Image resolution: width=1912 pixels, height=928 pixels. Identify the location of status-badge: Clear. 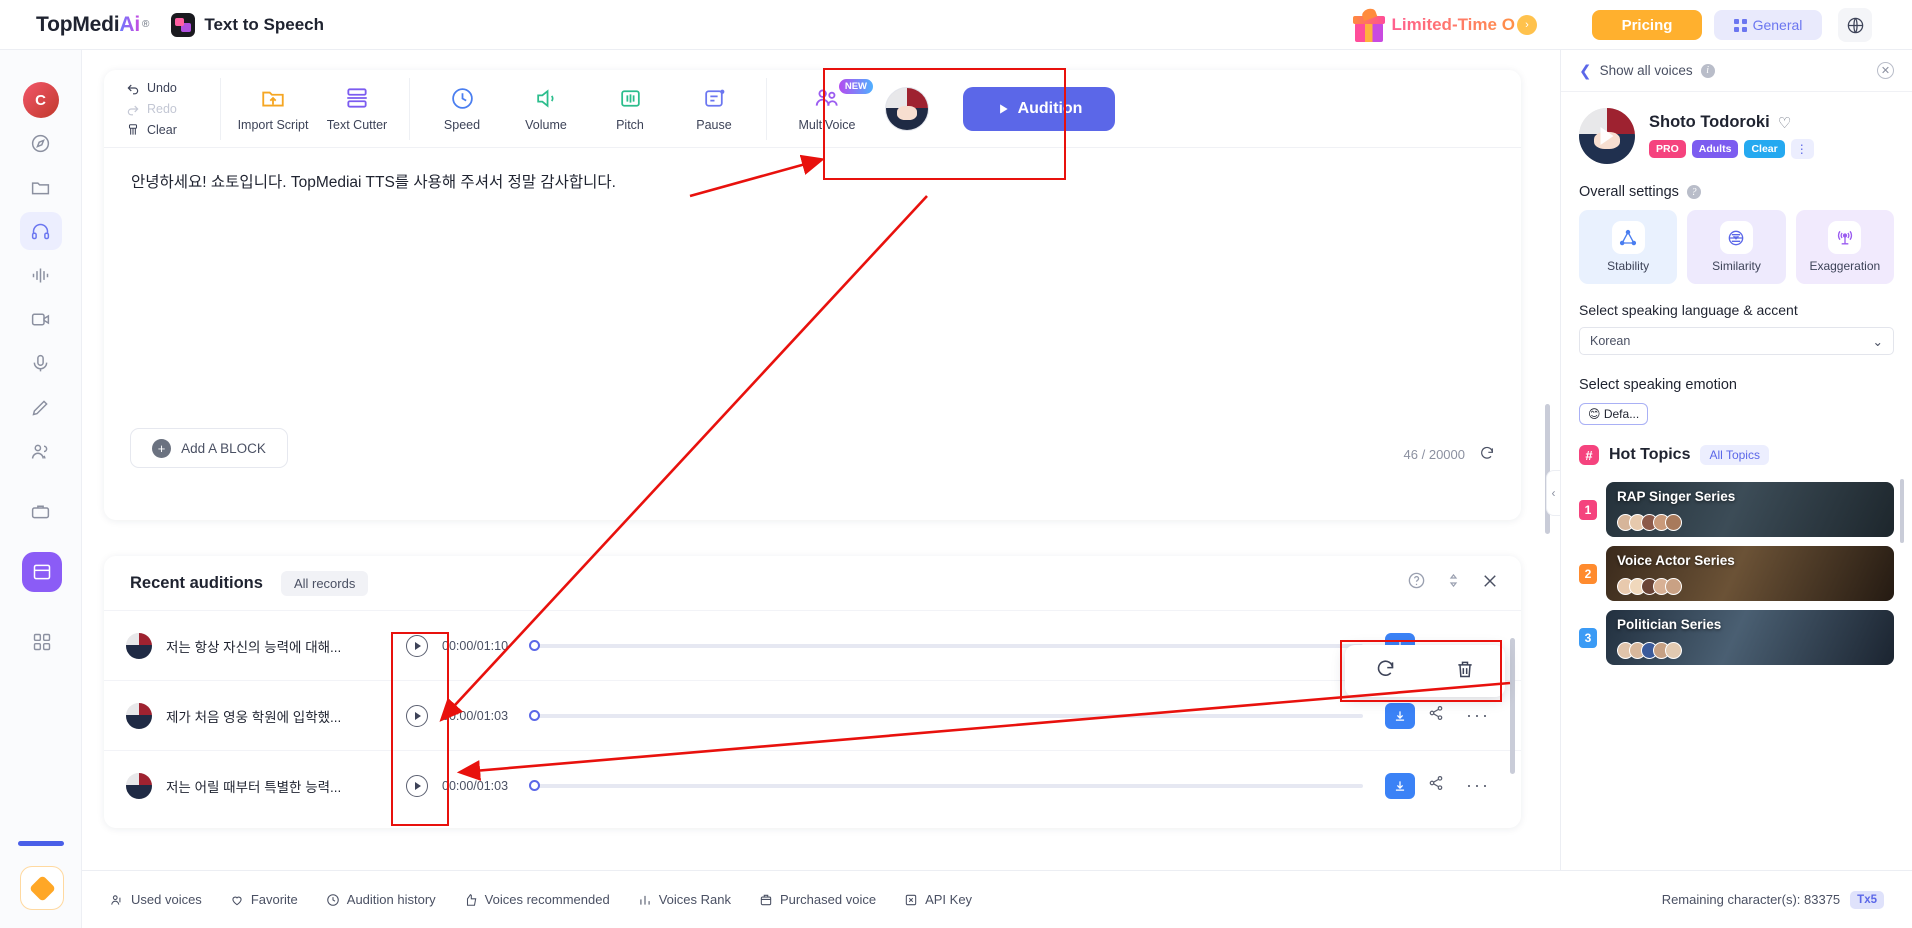
(1764, 149).